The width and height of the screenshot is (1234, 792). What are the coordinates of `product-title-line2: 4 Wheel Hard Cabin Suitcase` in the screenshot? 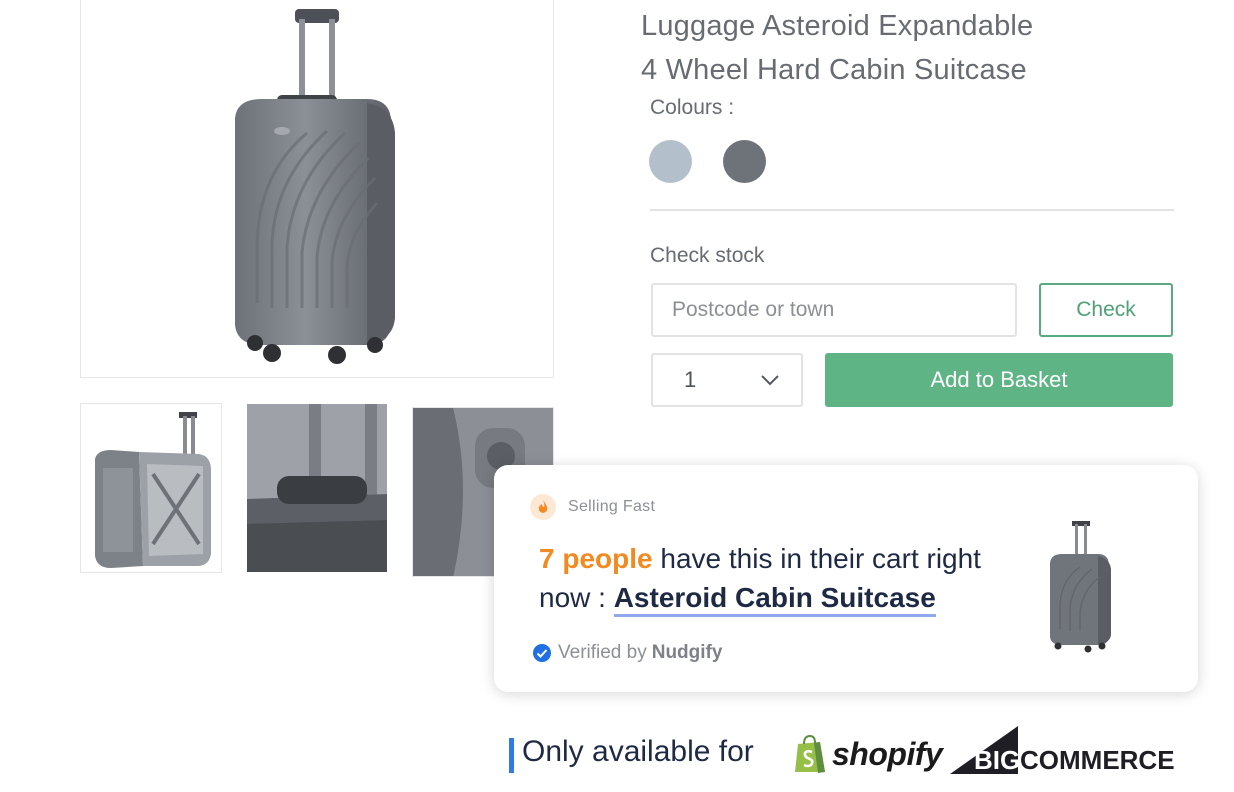 It's located at (834, 70).